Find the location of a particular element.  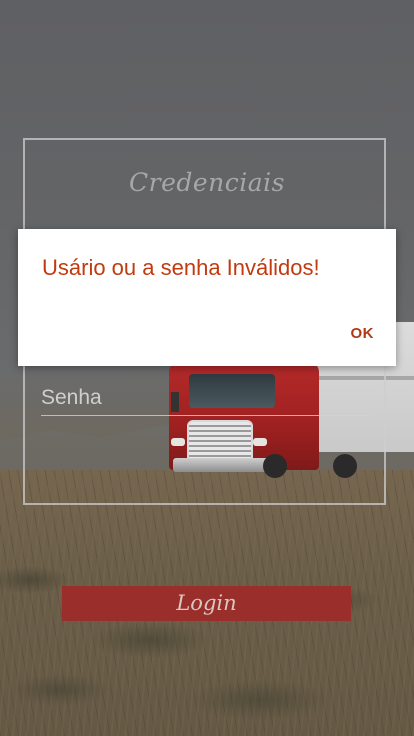

dialog-ok-button: OK is located at coordinates (363, 333).